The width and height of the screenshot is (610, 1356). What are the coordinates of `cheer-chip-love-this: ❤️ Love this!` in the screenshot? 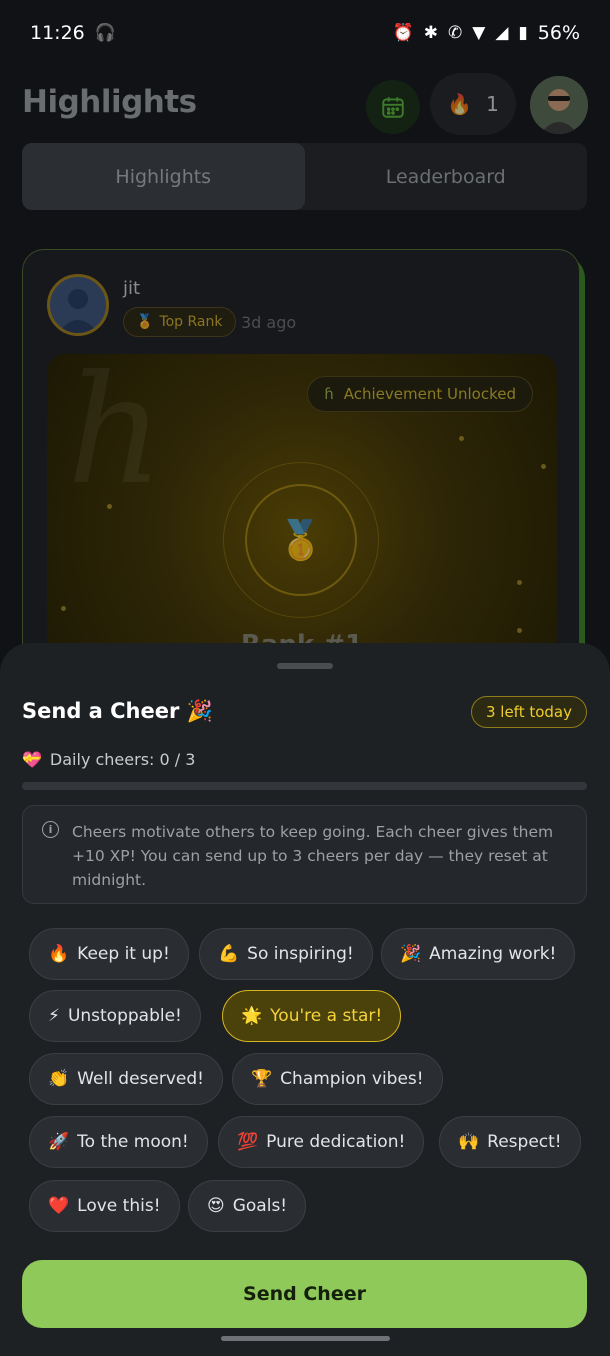 It's located at (104, 1206).